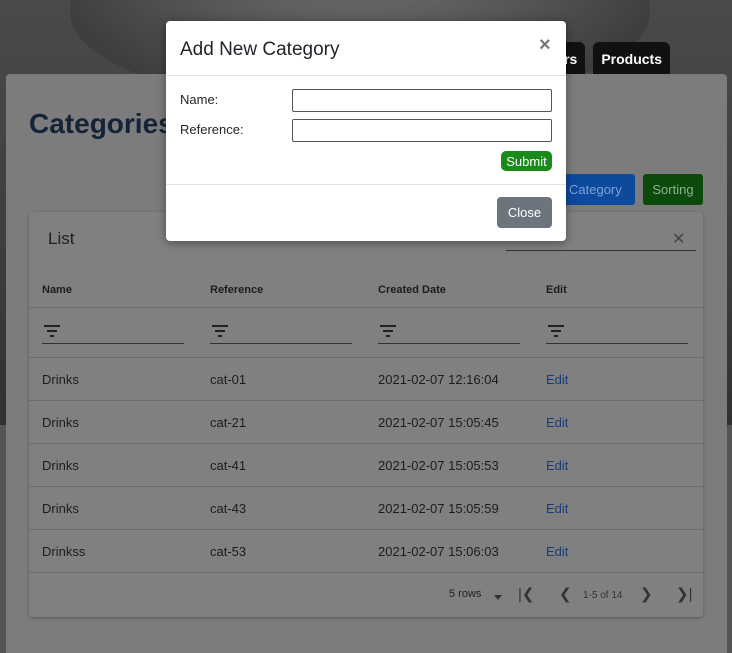  Describe the element at coordinates (366, 212) in the screenshot. I see `modal-footer: Close` at that location.